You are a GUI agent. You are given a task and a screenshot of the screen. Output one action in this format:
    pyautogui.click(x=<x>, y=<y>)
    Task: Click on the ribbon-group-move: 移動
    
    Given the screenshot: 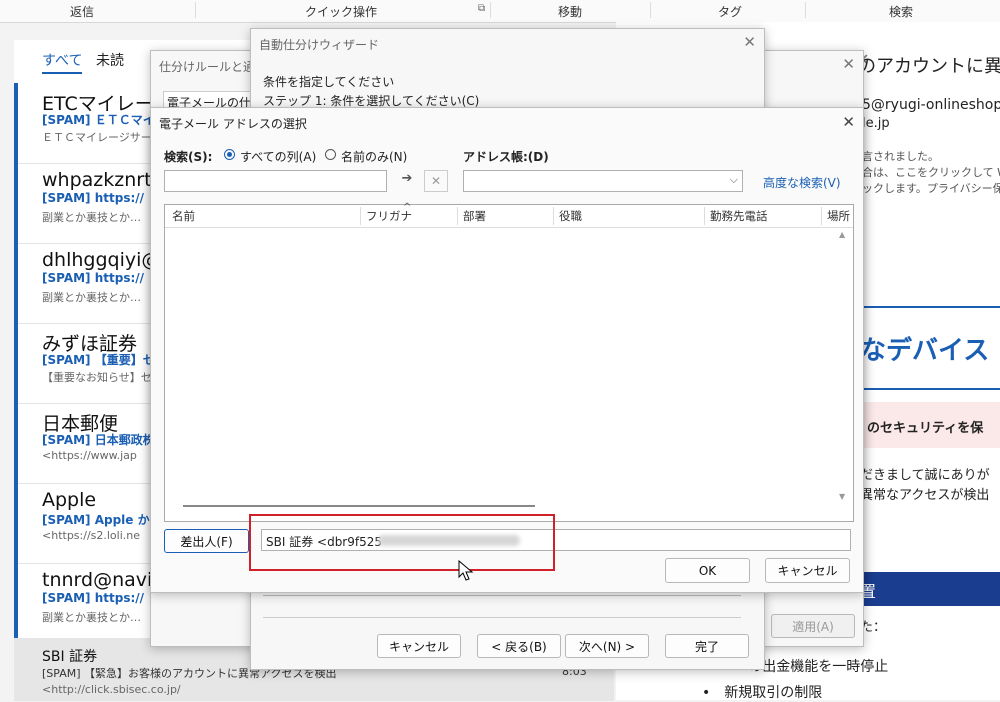 What is the action you would take?
    pyautogui.click(x=570, y=11)
    